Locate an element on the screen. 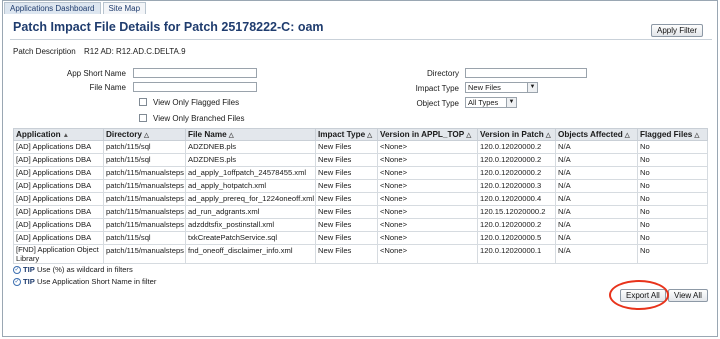 This screenshot has width=720, height=339. tab-applications-dashboard: Applications Dashboard is located at coordinates (52, 8).